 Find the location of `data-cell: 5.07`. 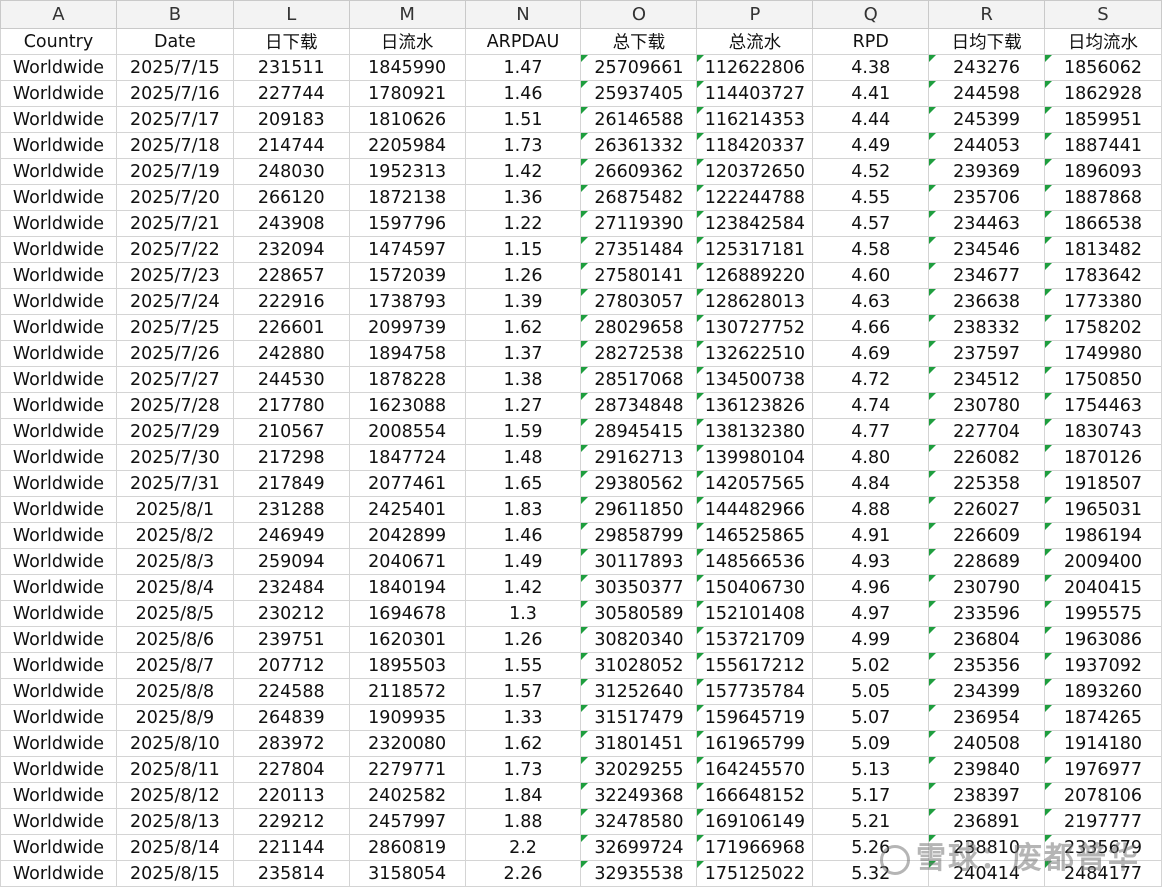

data-cell: 5.07 is located at coordinates (871, 717).